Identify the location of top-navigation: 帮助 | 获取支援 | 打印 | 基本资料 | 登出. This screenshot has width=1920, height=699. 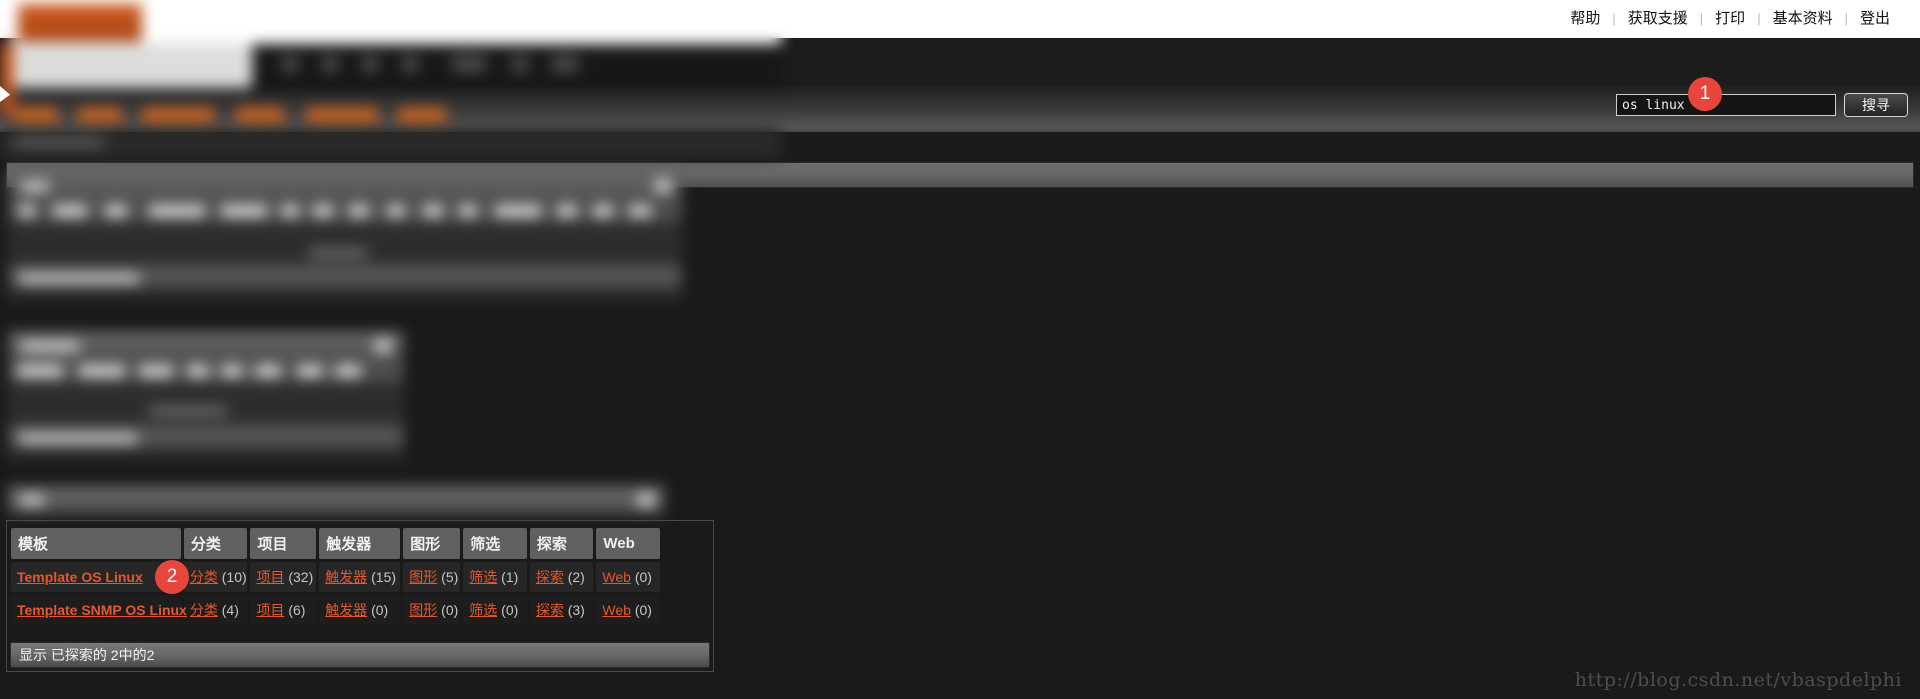
(1730, 19).